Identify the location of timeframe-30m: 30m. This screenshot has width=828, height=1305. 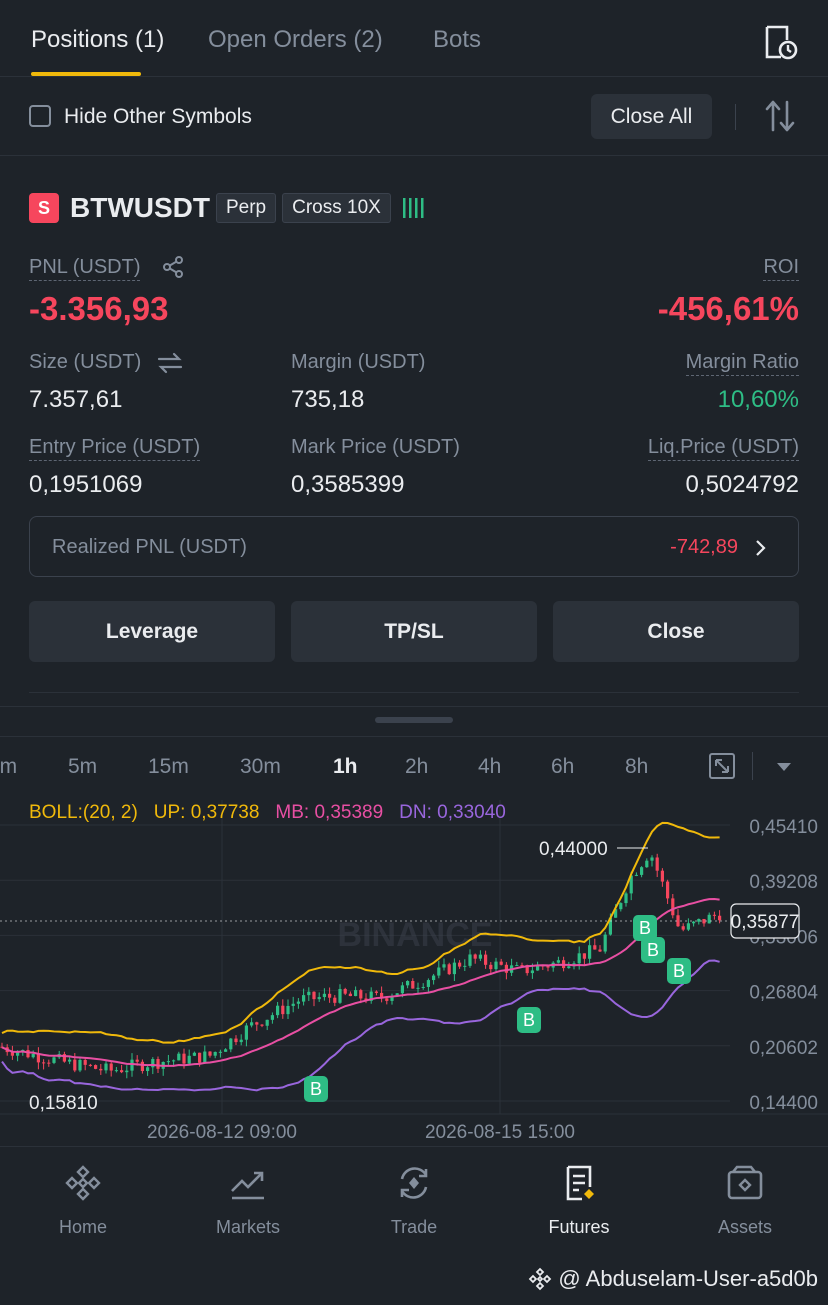
(260, 767).